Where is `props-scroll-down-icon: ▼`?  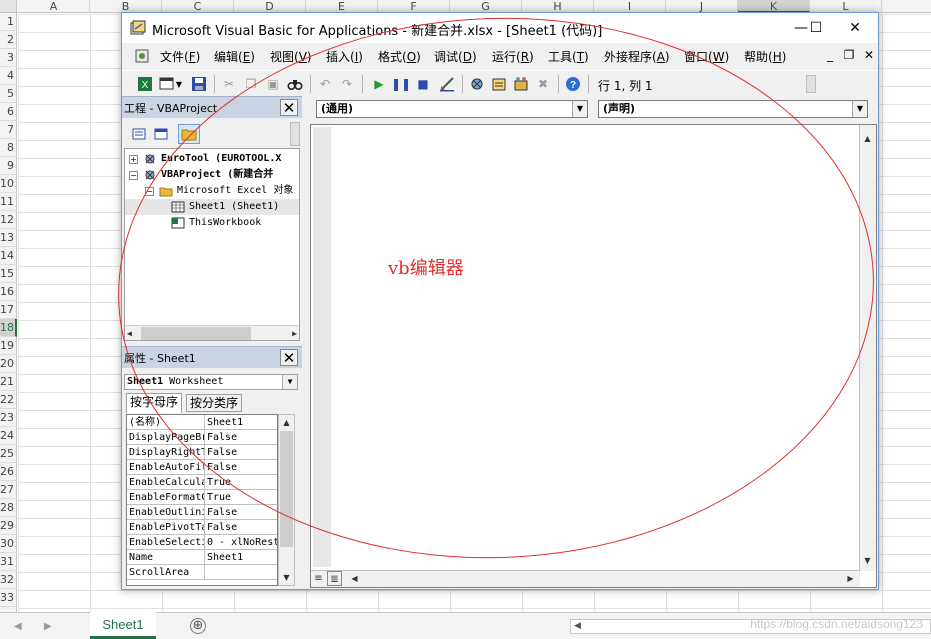
props-scroll-down-icon: ▼ is located at coordinates (286, 577).